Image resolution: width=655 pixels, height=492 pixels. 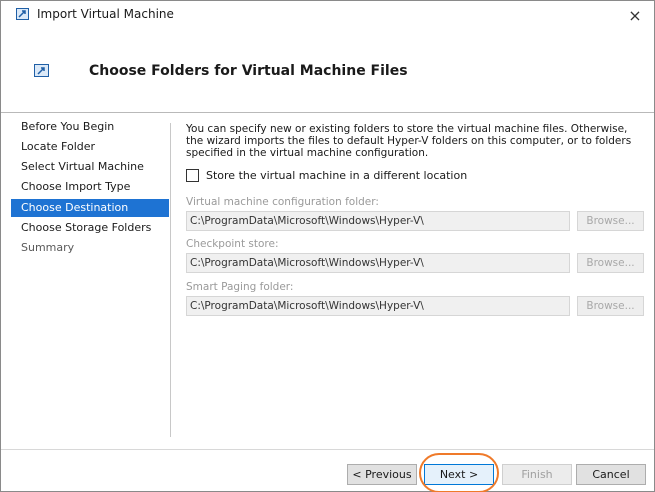 I want to click on previous-button: < Previous, so click(x=382, y=474).